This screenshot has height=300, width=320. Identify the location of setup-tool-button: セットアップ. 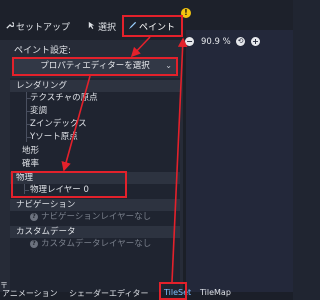
(37, 26).